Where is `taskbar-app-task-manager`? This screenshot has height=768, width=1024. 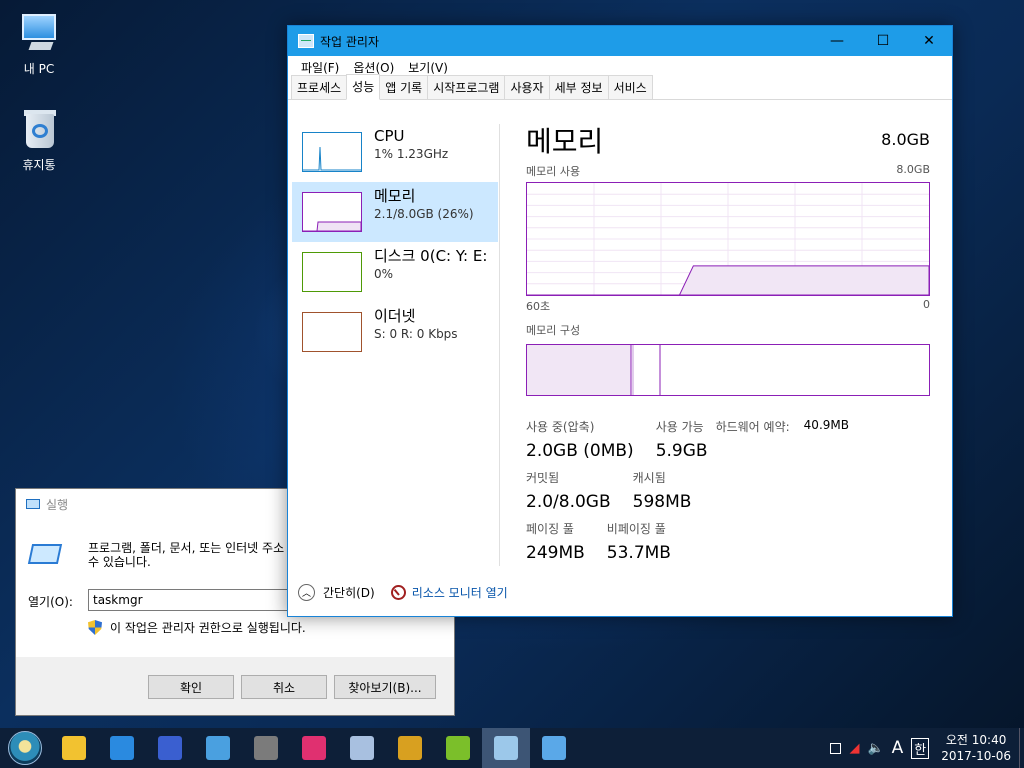
taskbar-app-task-manager is located at coordinates (506, 748).